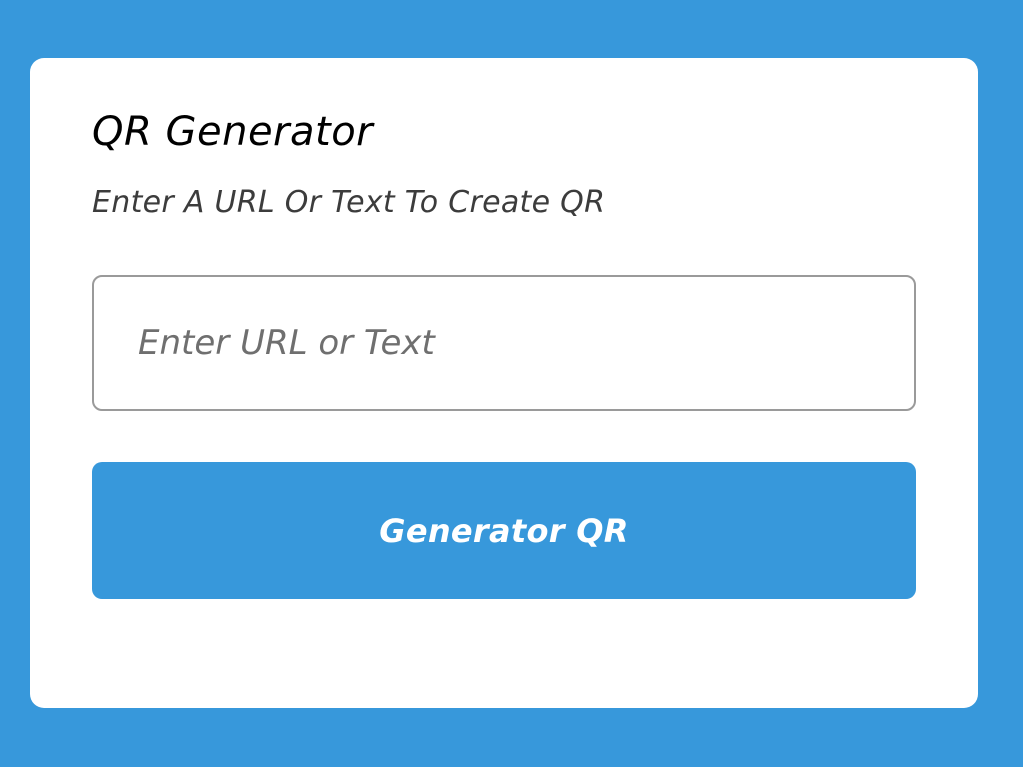  What do you see at coordinates (349, 202) in the screenshot?
I see `page-subtitle: Enter A URL Or Text To Create QR` at bounding box center [349, 202].